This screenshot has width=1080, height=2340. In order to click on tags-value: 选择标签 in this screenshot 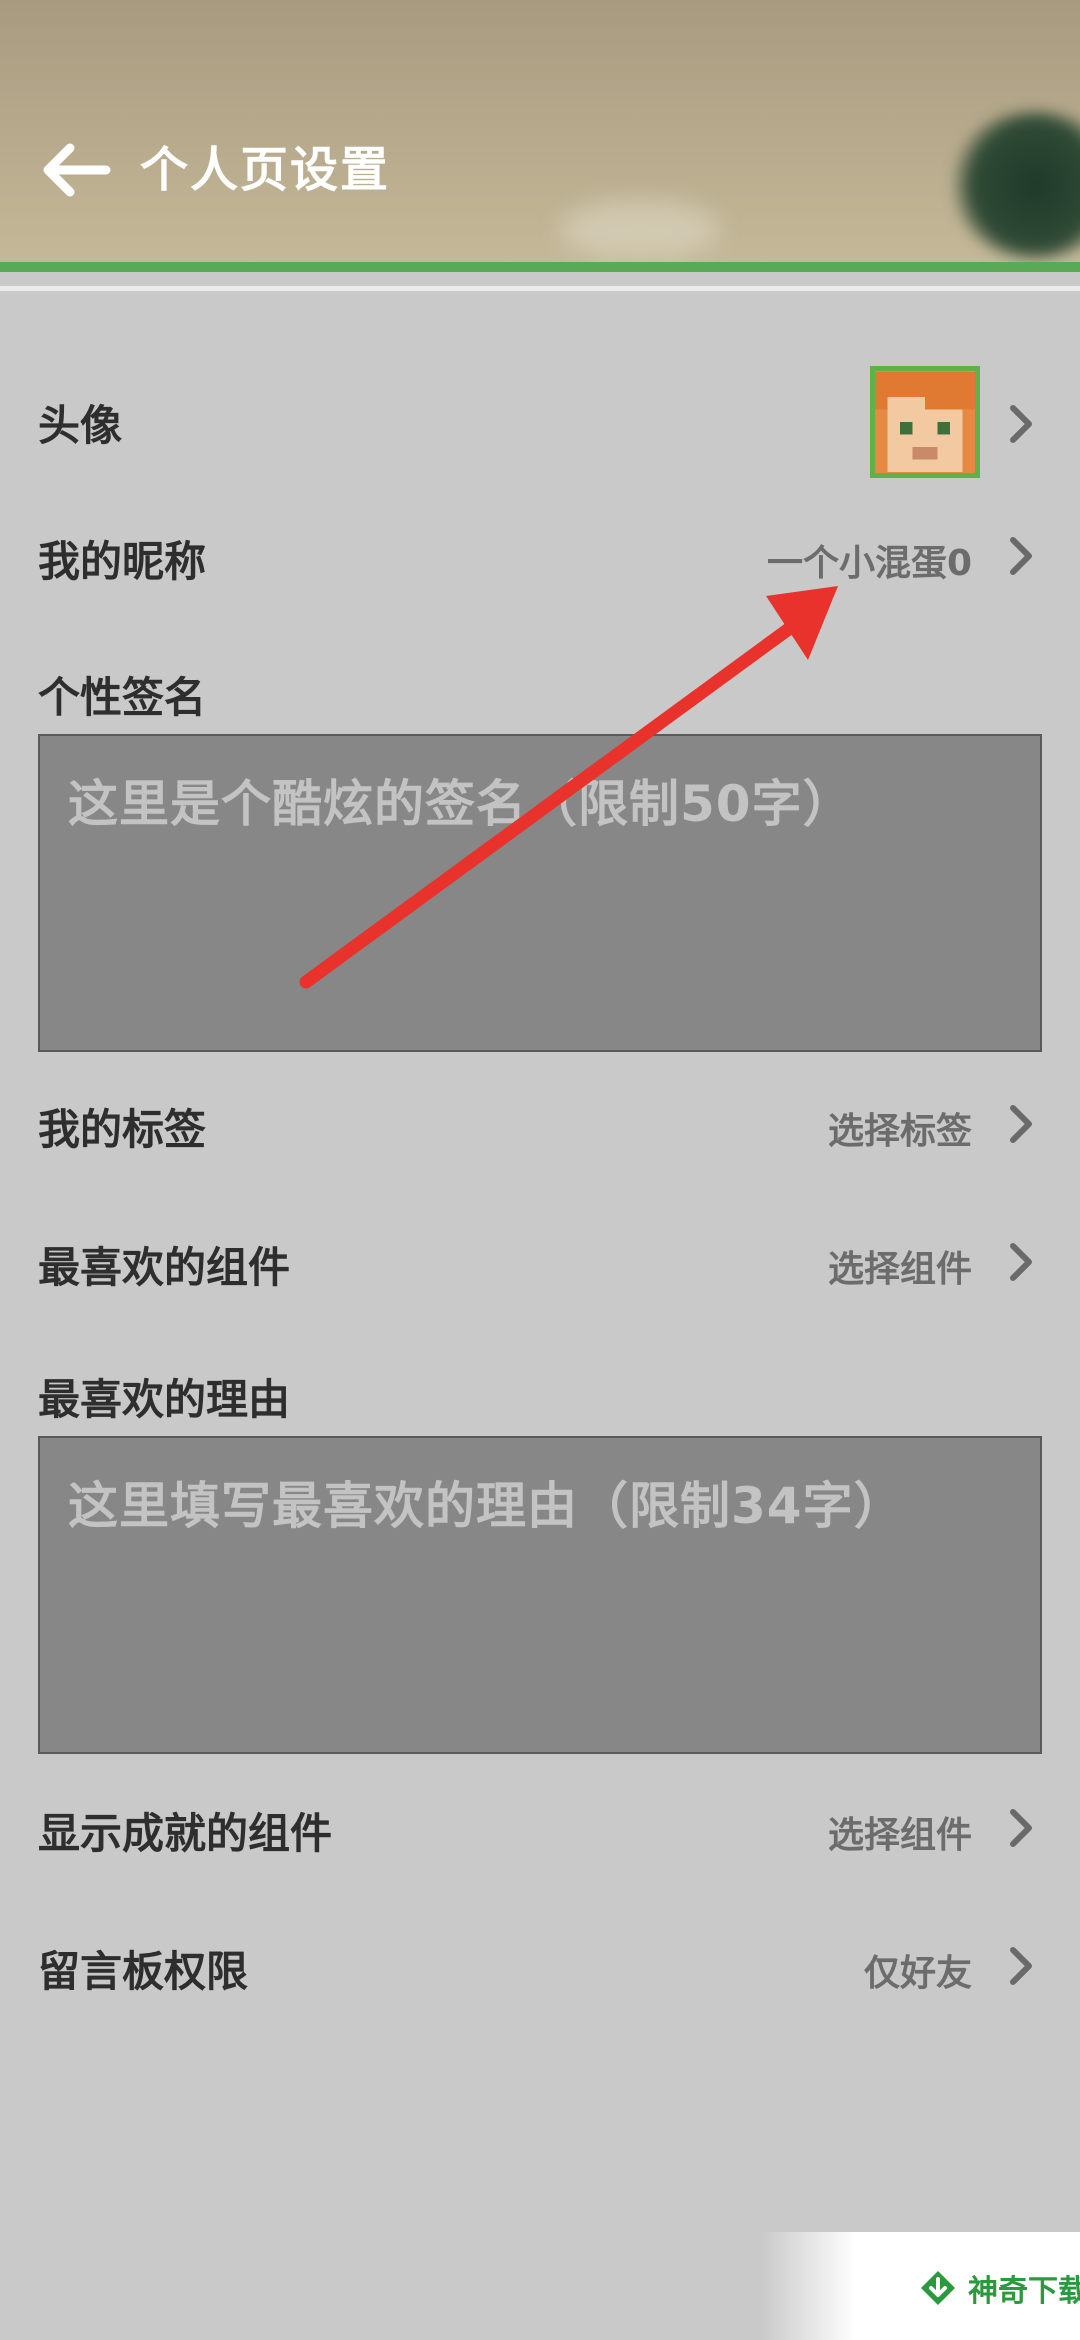, I will do `click(899, 1131)`.